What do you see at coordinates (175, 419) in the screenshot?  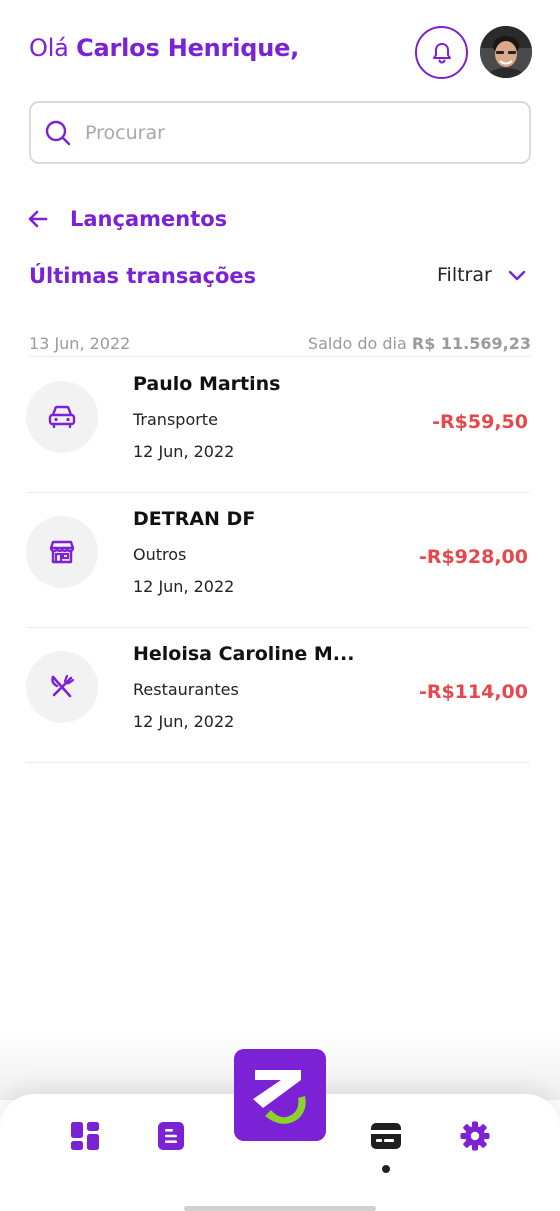 I see `transaction-category: Transporte` at bounding box center [175, 419].